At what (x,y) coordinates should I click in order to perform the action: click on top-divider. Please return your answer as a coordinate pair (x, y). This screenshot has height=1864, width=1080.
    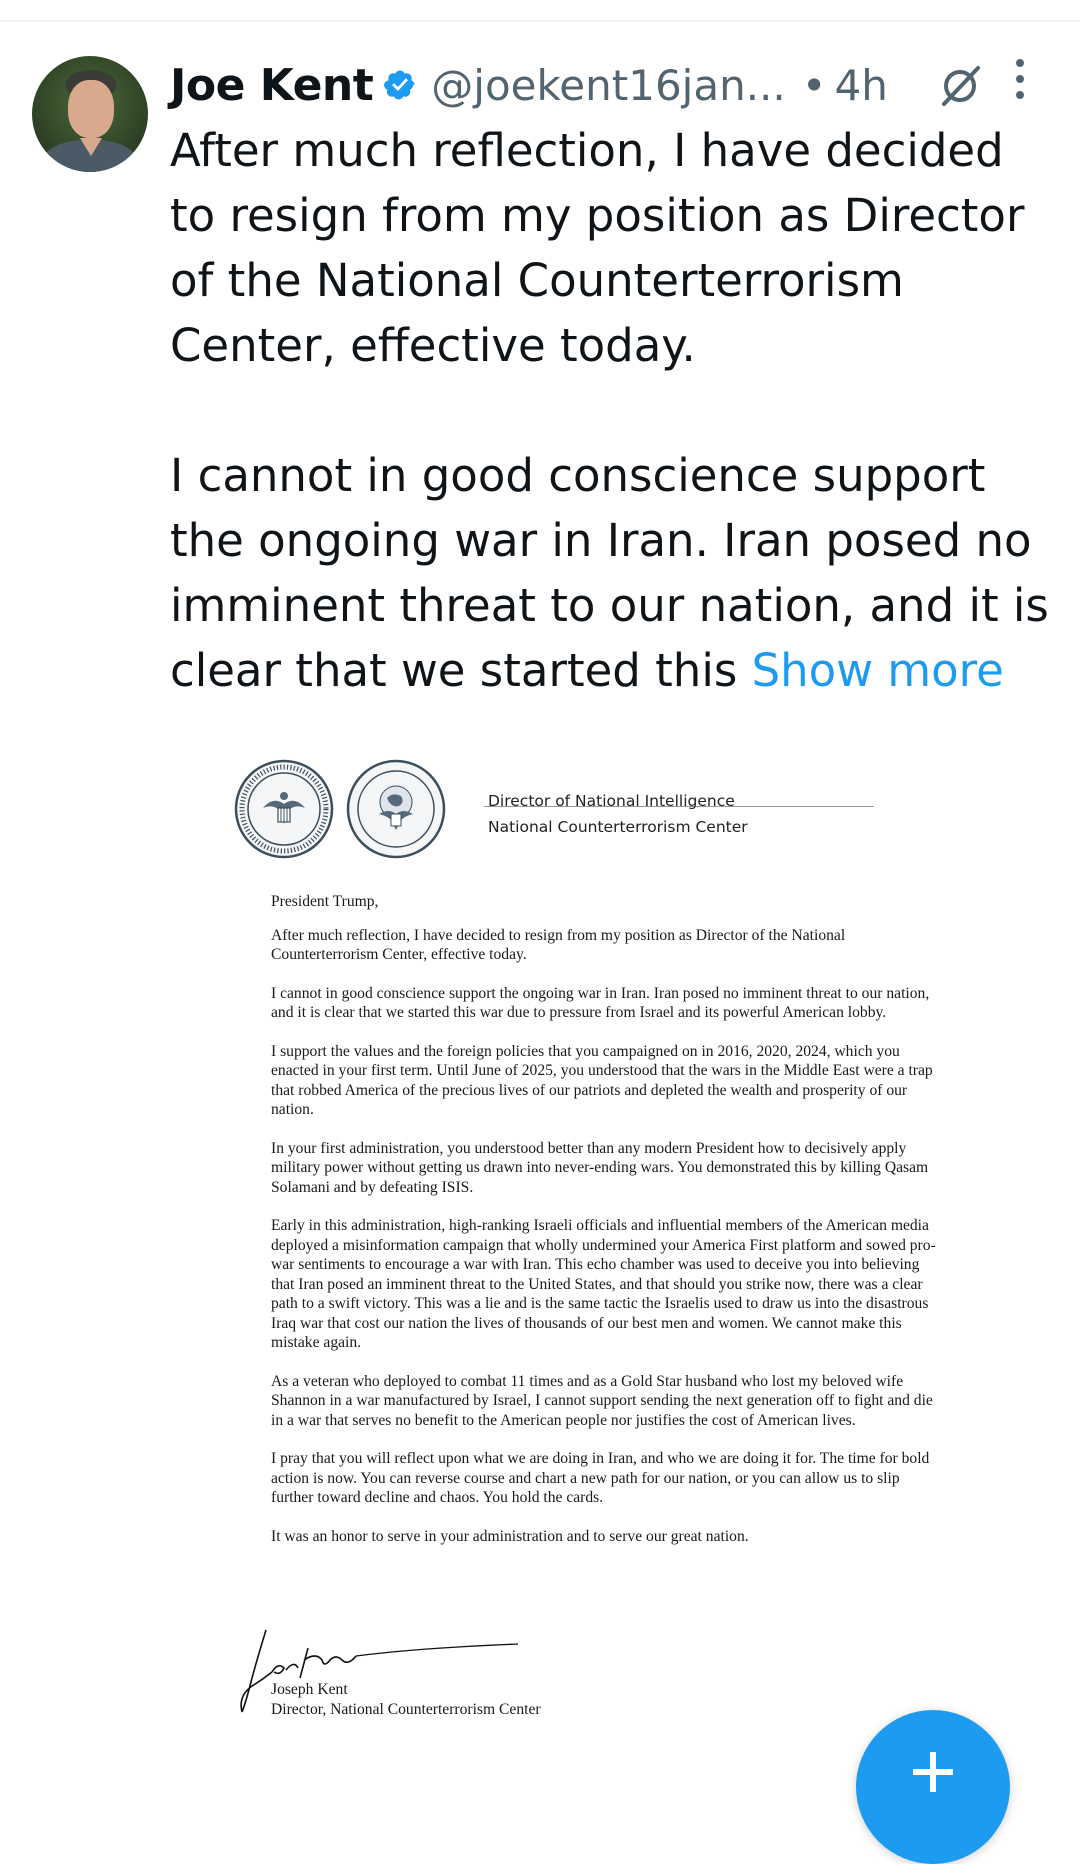
    Looking at the image, I should click on (540, 21).